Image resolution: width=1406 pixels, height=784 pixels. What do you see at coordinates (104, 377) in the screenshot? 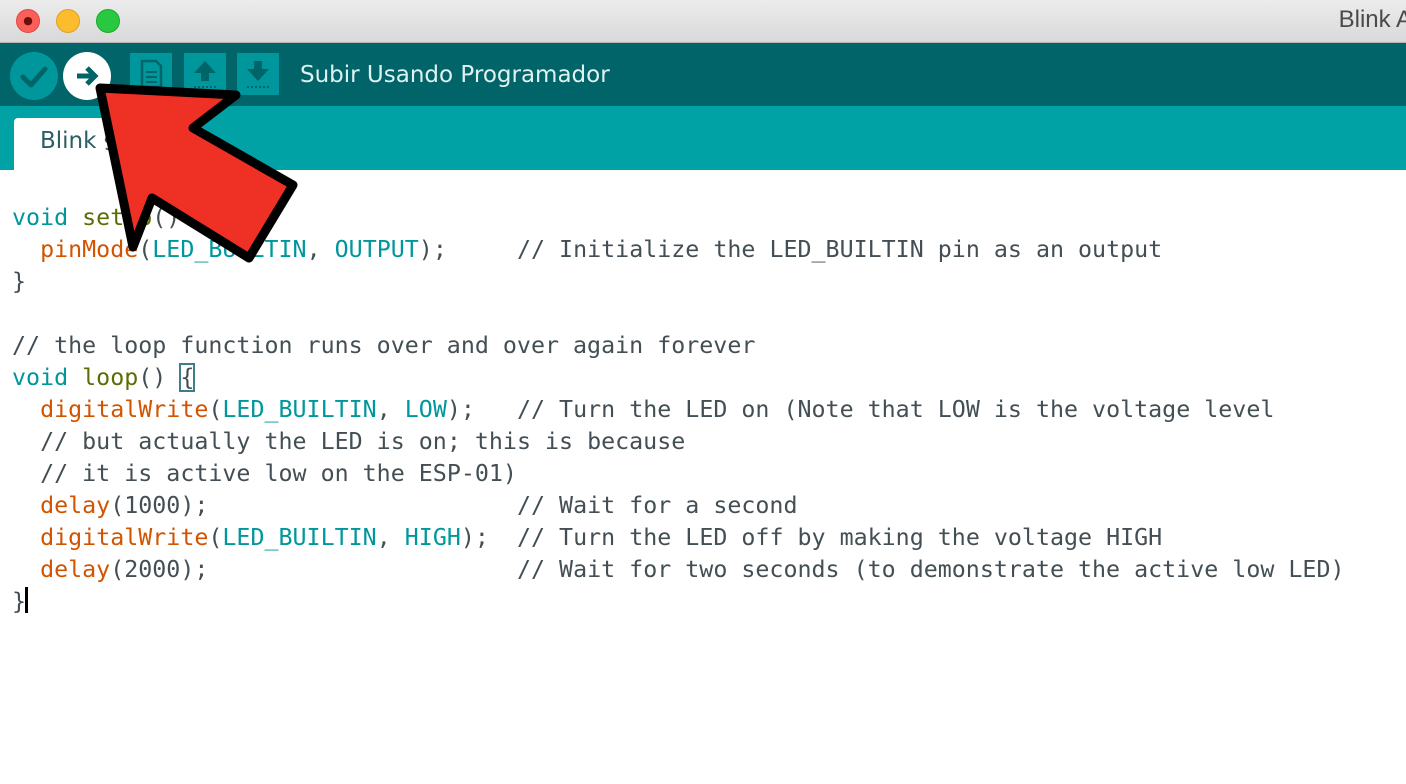
I see `code-line: void loop() {` at bounding box center [104, 377].